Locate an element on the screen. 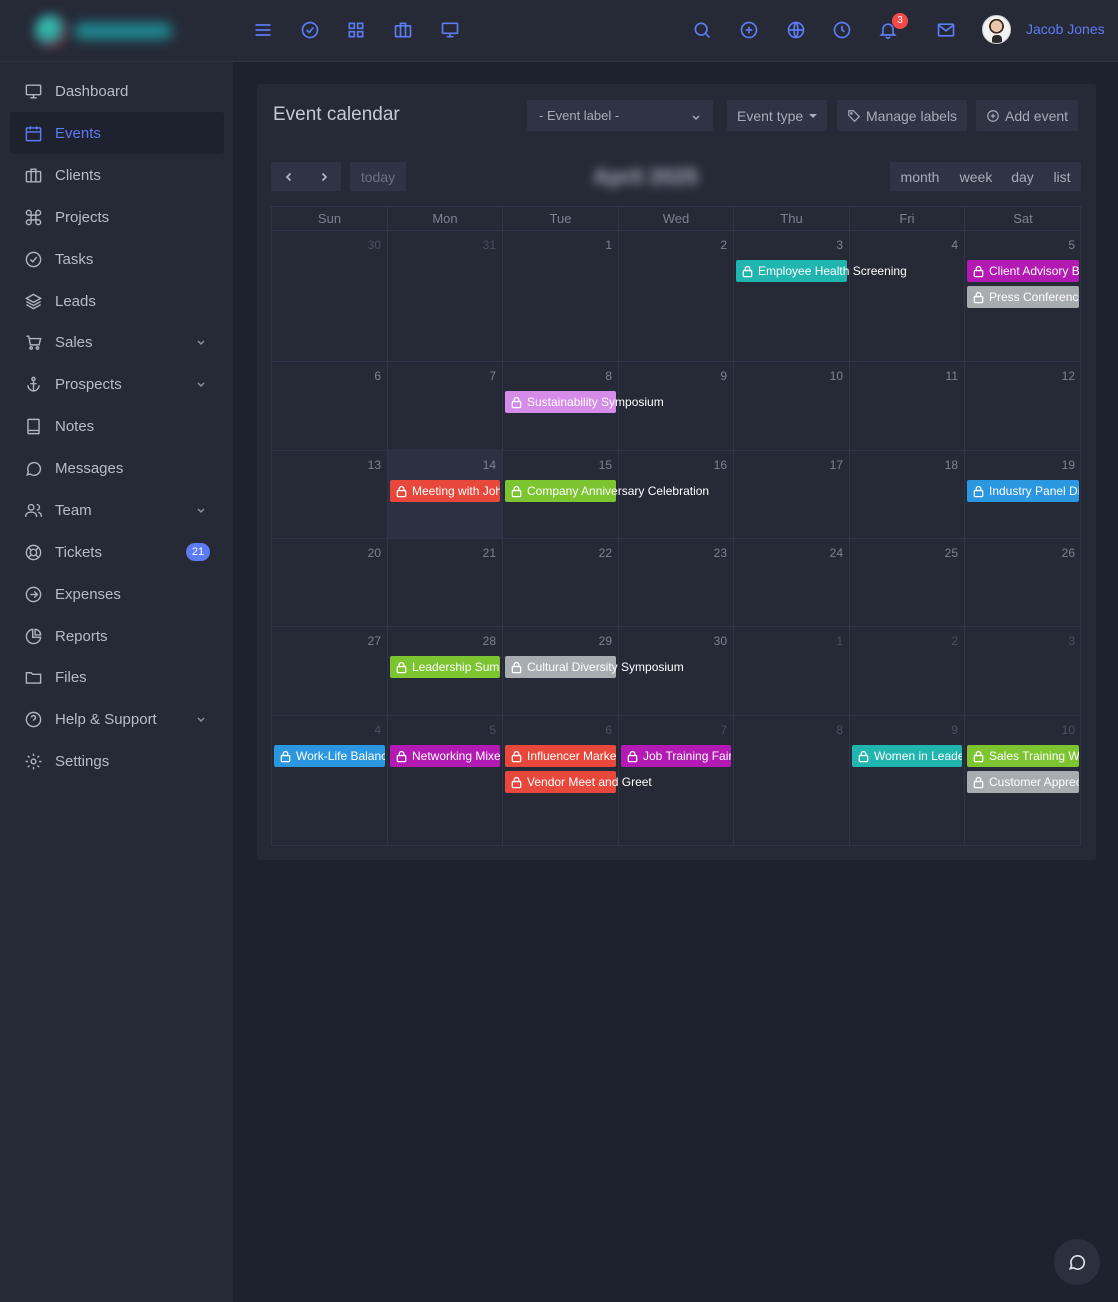  day-number: 5 is located at coordinates (1071, 245).